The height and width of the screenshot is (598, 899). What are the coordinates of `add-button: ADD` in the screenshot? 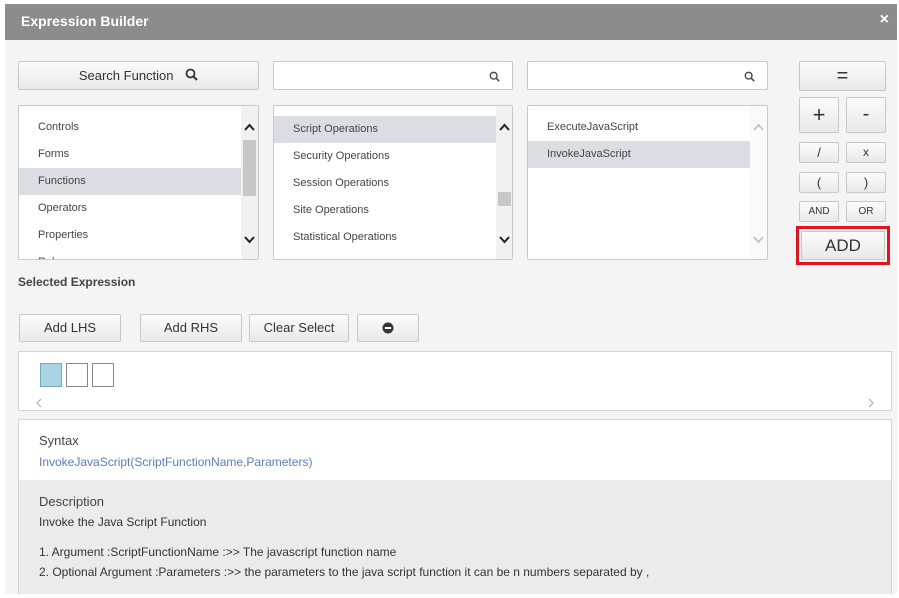 It's located at (843, 245).